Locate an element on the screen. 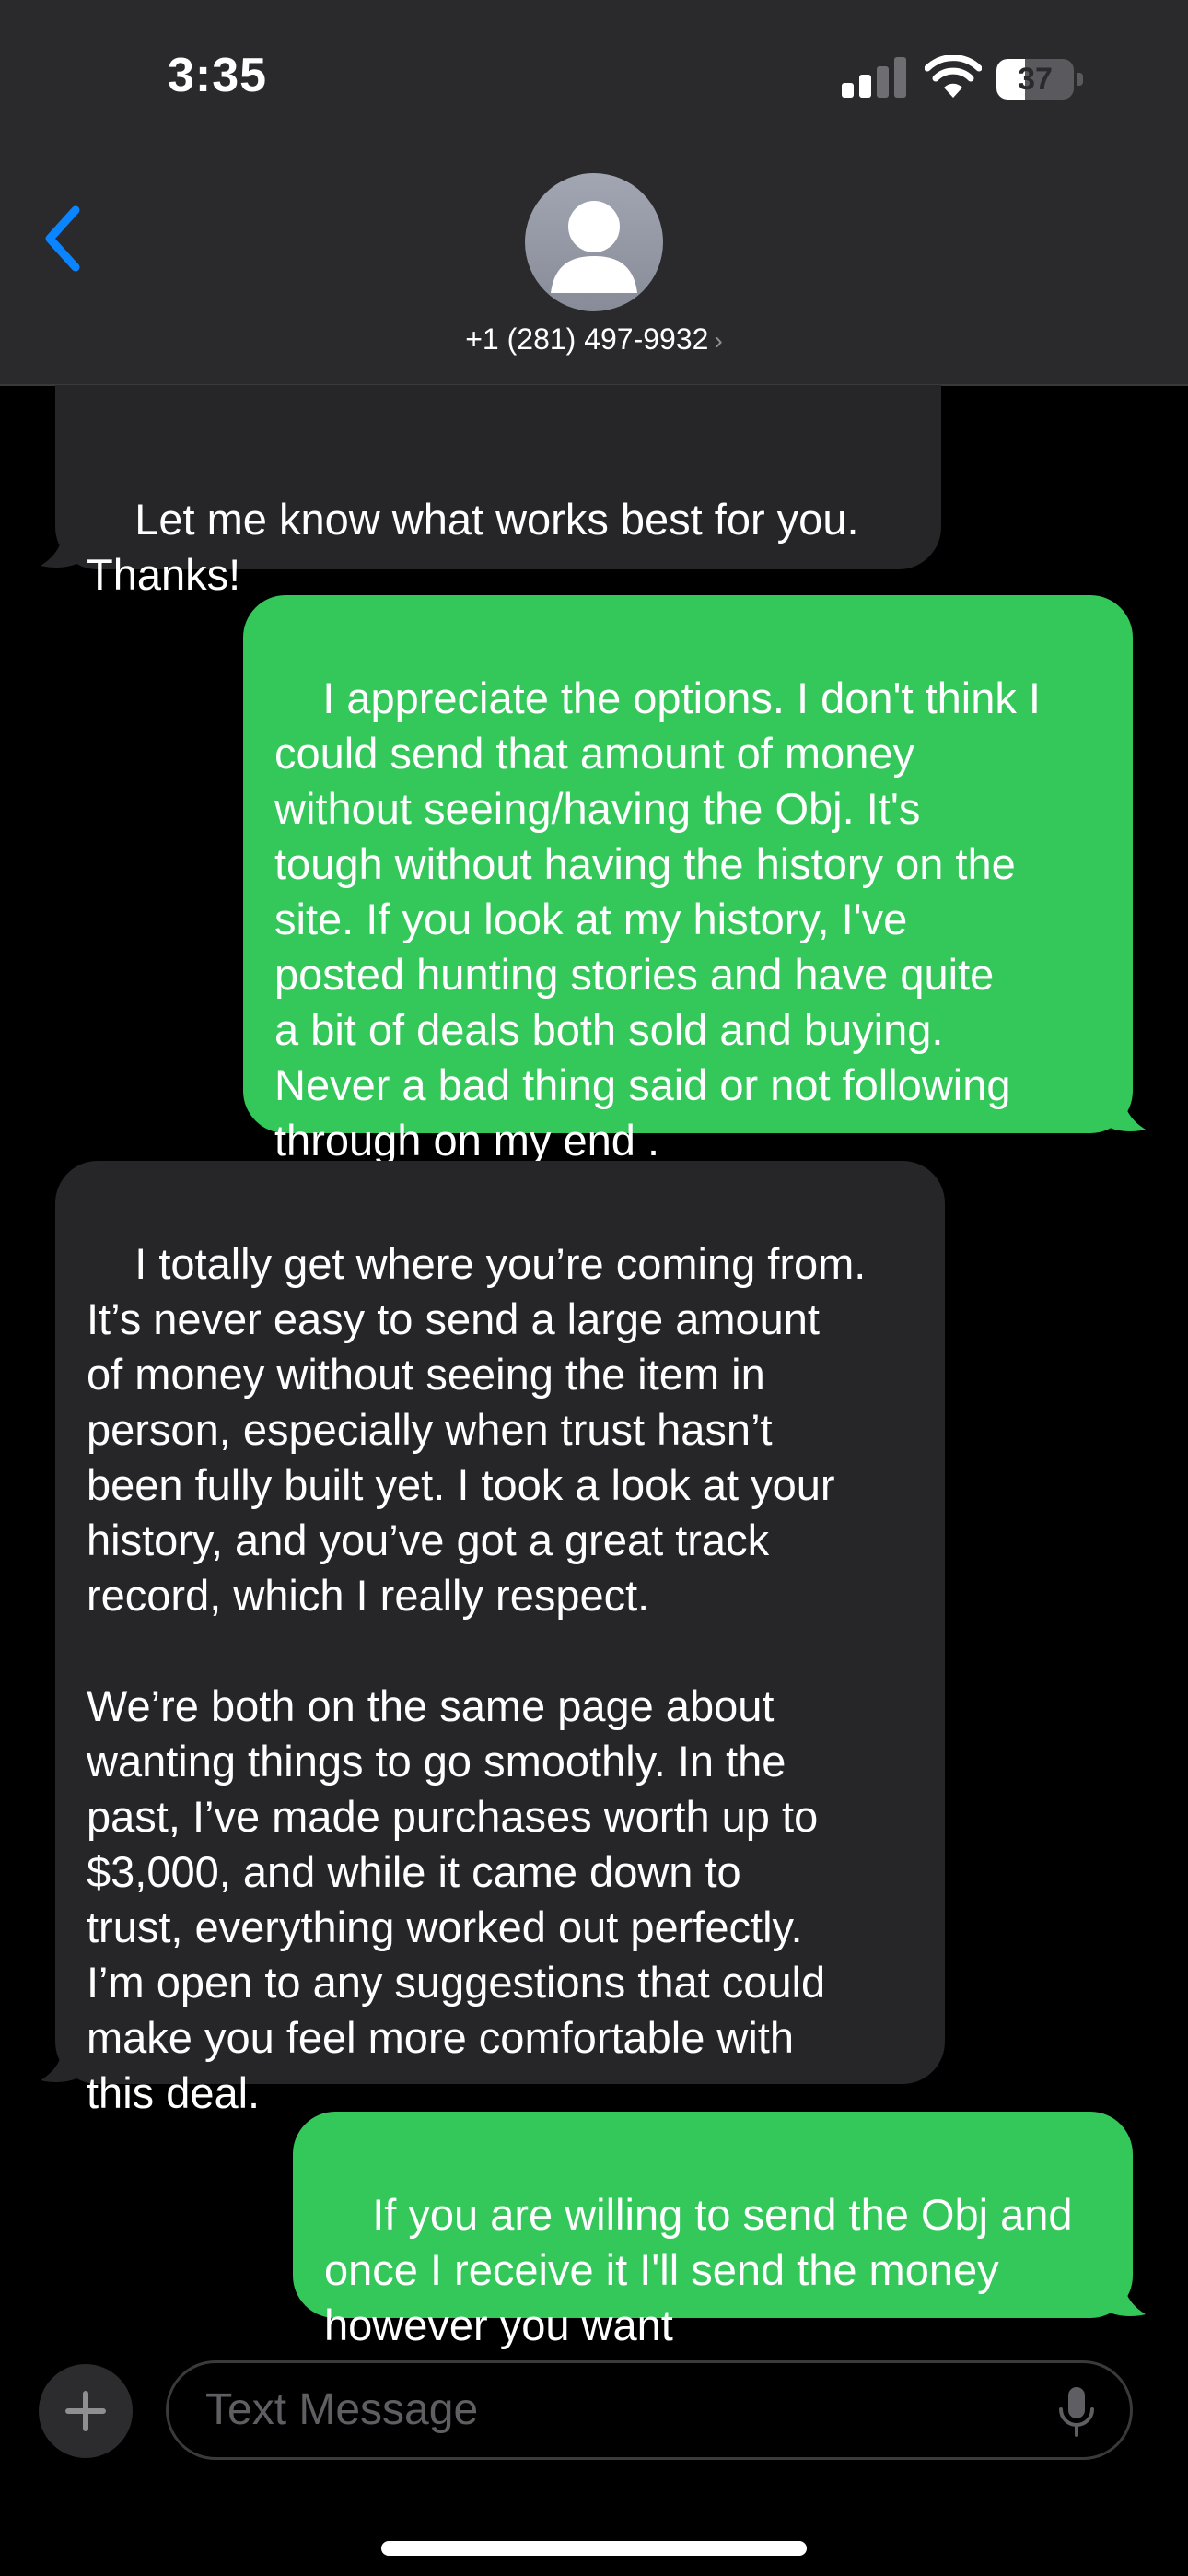 The width and height of the screenshot is (1188, 2576). person-icon is located at coordinates (594, 247).